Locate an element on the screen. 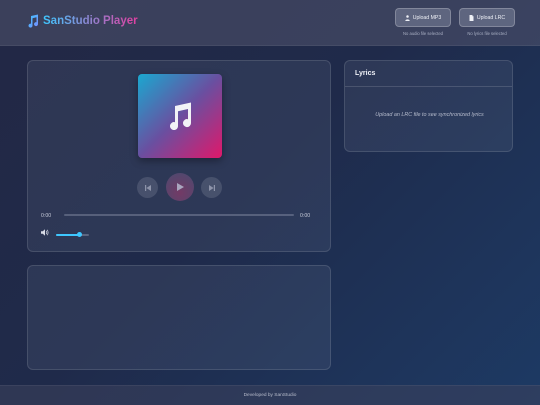  upload-mp3-group: Upload MP3 No audio file selected is located at coordinates (423, 22).